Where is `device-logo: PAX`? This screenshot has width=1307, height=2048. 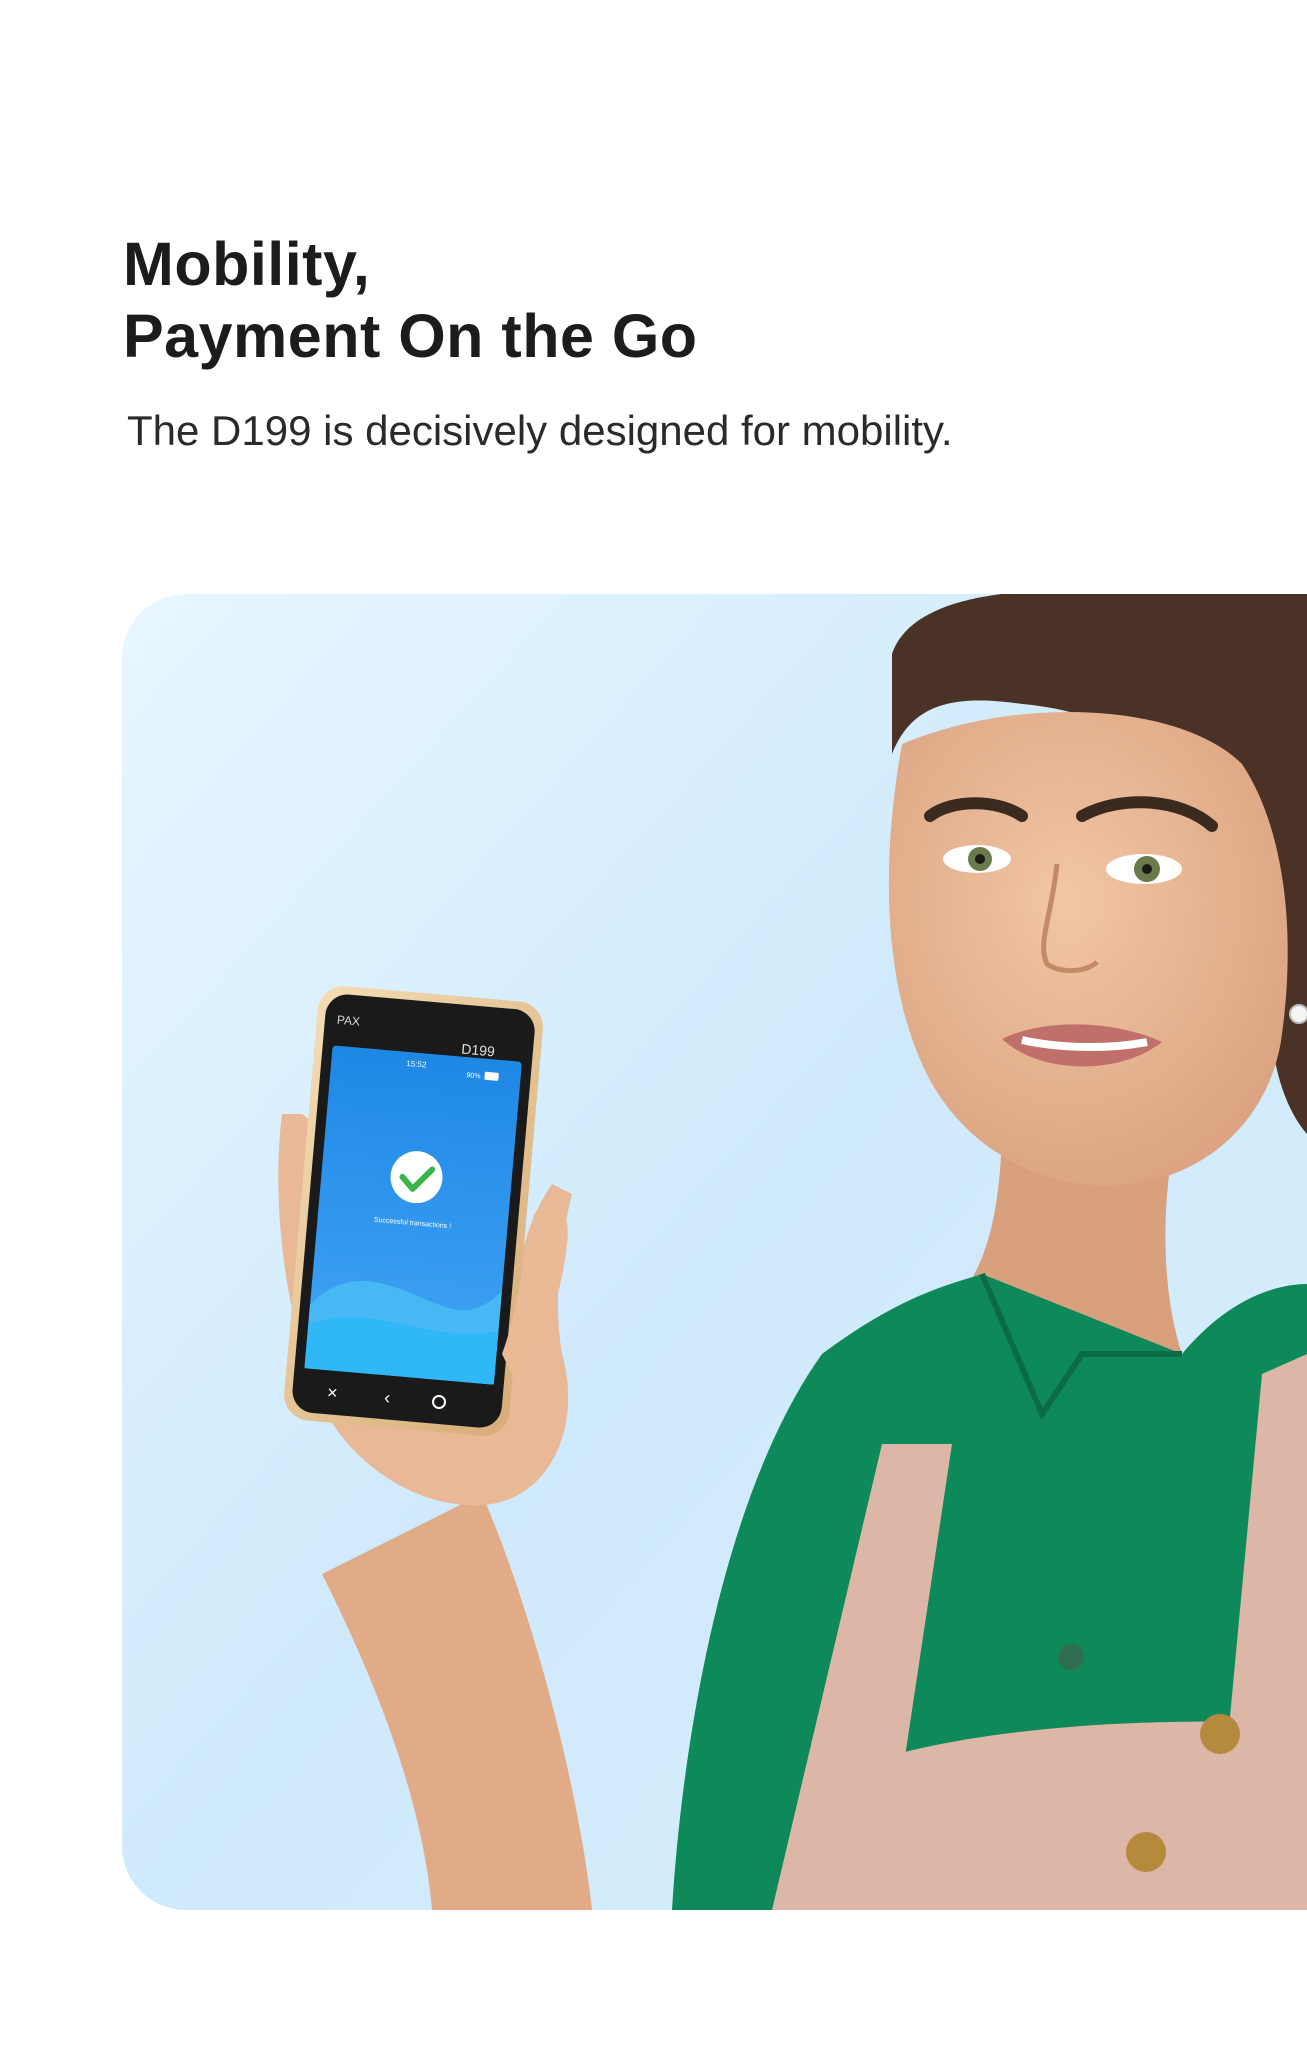 device-logo: PAX is located at coordinates (348, 1021).